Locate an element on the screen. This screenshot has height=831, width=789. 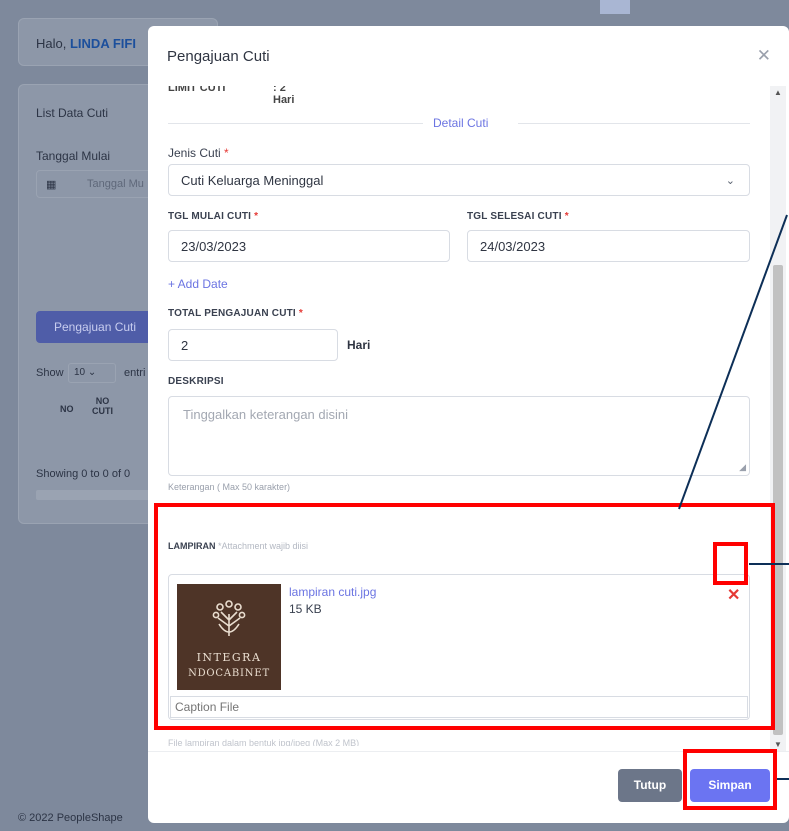
tgl-selesai-label: TGL SELESAI CUTI * is located at coordinates (518, 216).